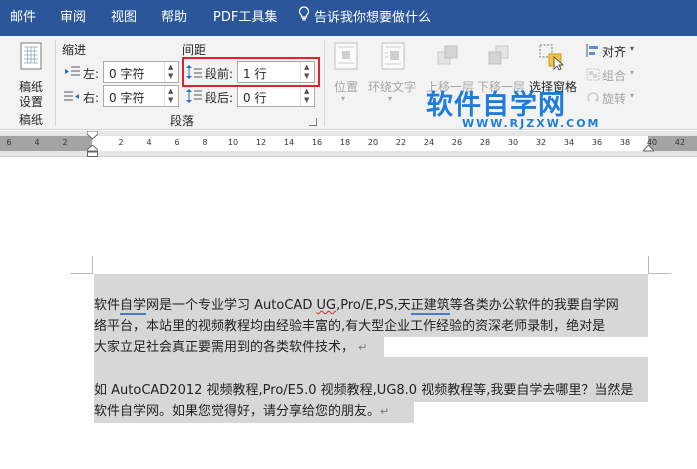 The image size is (697, 469). I want to click on ruler-tick-label: 28, so click(485, 142).